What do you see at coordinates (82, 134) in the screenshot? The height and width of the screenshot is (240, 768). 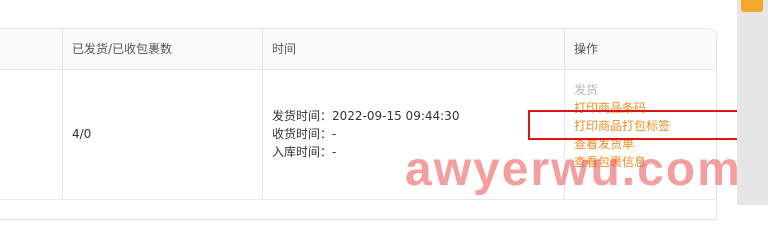 I see `shipped-received-count: 4/0` at bounding box center [82, 134].